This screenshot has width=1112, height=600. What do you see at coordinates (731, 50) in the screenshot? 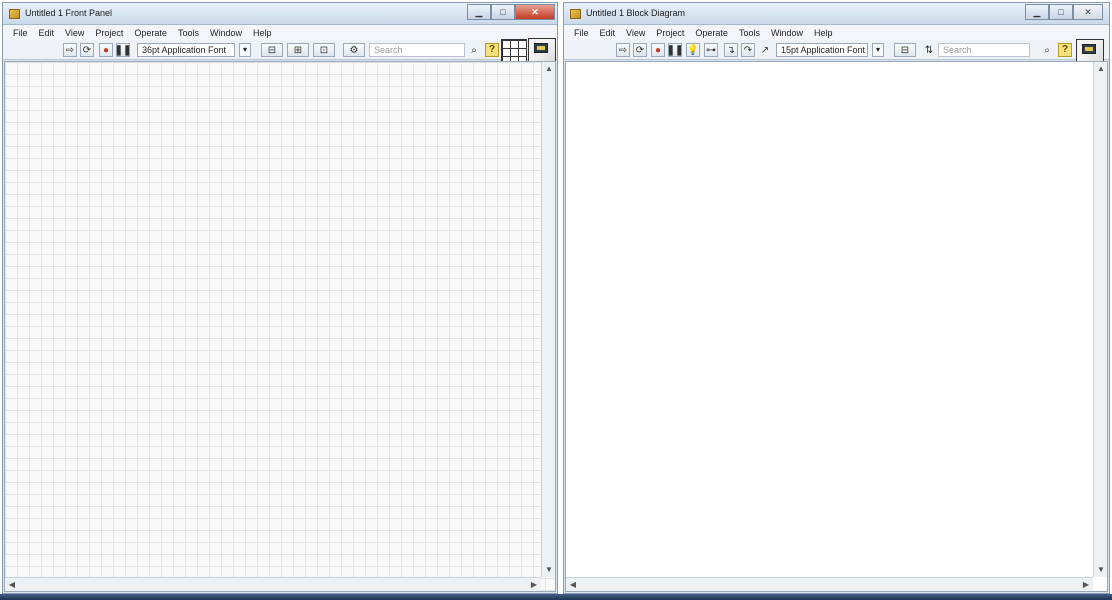
I see `step-into-icon: ↴` at bounding box center [731, 50].